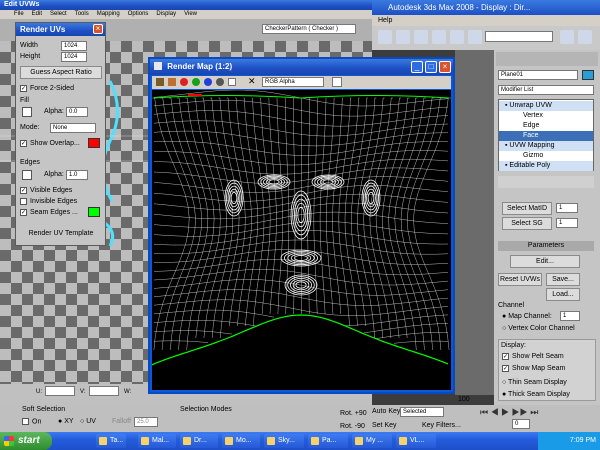 This screenshot has width=600, height=450. I want to click on unlink-icon, so click(403, 37).